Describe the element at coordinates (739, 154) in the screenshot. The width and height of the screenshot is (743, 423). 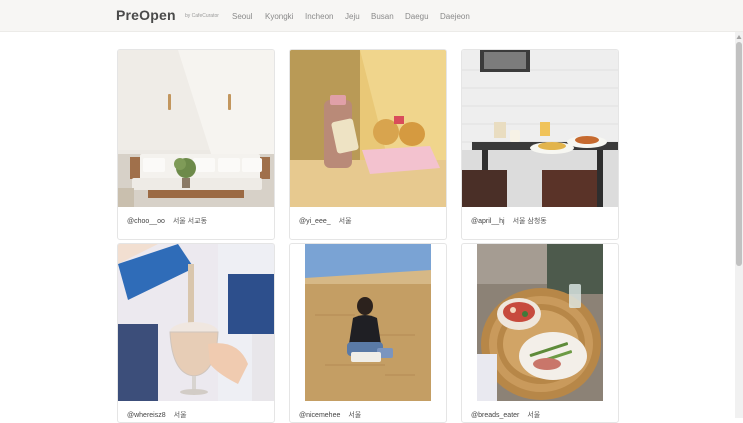
I see `scrollbar-thumb` at that location.